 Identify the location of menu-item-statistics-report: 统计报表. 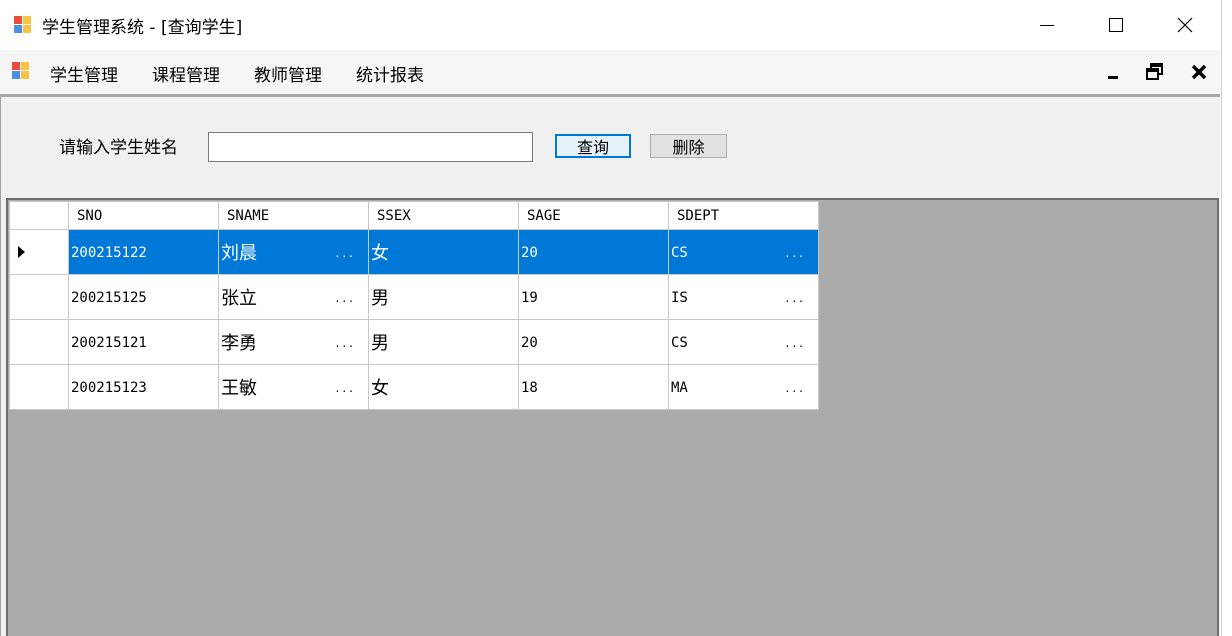
(390, 73).